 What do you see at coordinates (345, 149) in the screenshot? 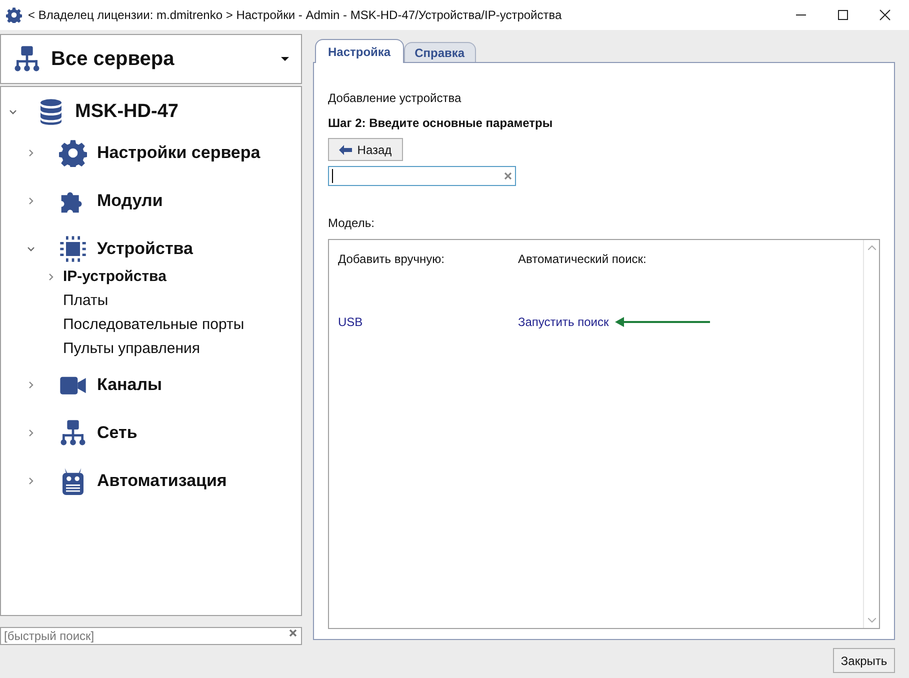
I see `left-arrow-icon` at bounding box center [345, 149].